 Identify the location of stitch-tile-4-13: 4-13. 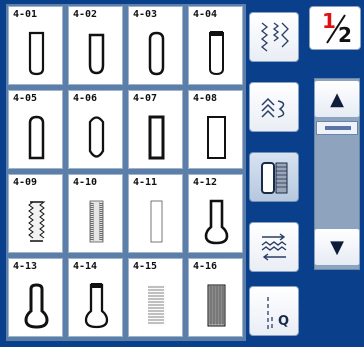
(35, 297).